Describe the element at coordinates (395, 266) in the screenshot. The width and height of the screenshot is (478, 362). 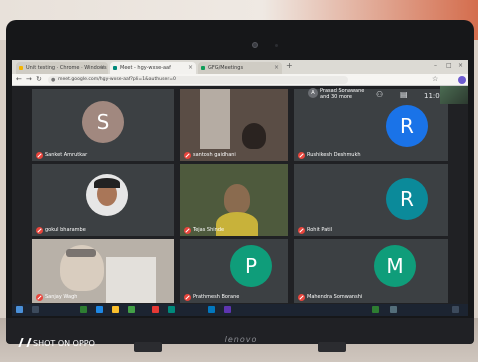
I see `avatar: M` at that location.